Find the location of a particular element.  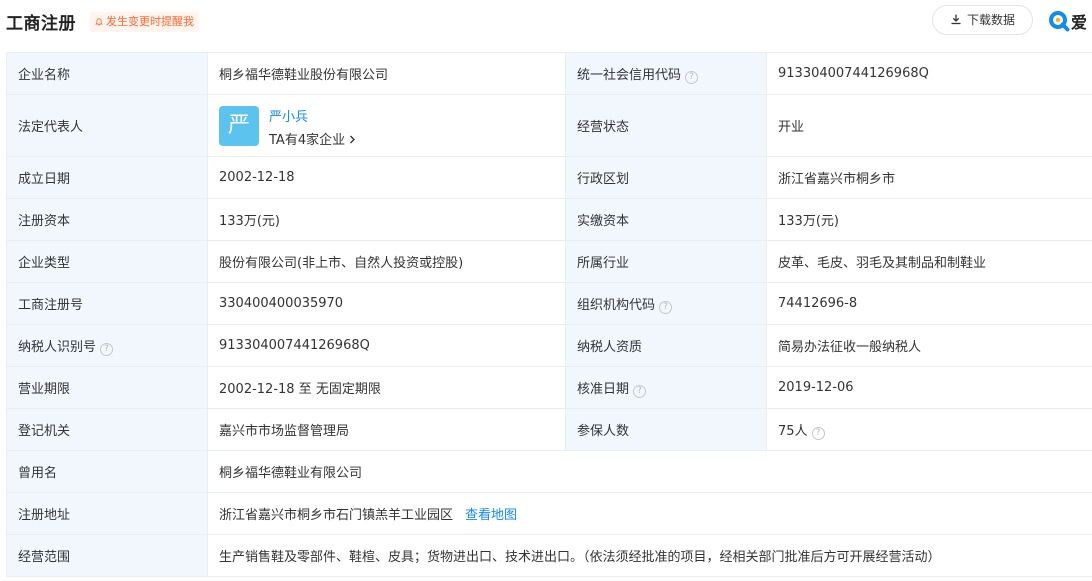

table-row: 法定代表人 严 严小兵 TA有4家企业 经营状态 开业 is located at coordinates (549, 125).